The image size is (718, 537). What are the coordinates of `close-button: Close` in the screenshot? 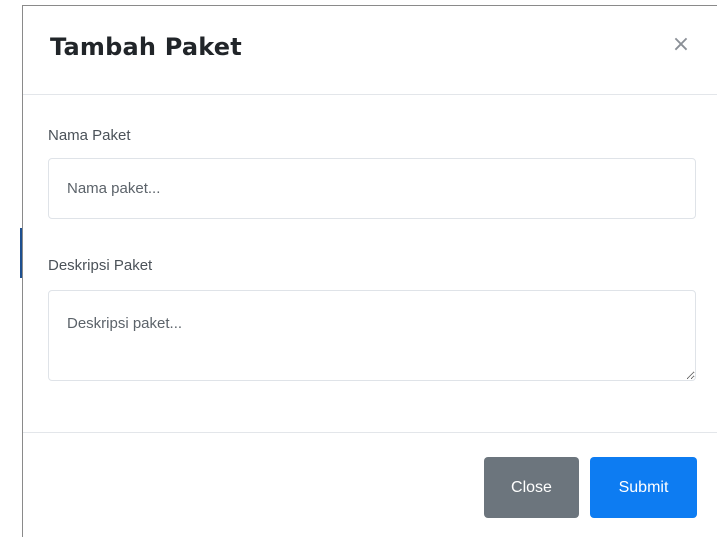 It's located at (531, 487).